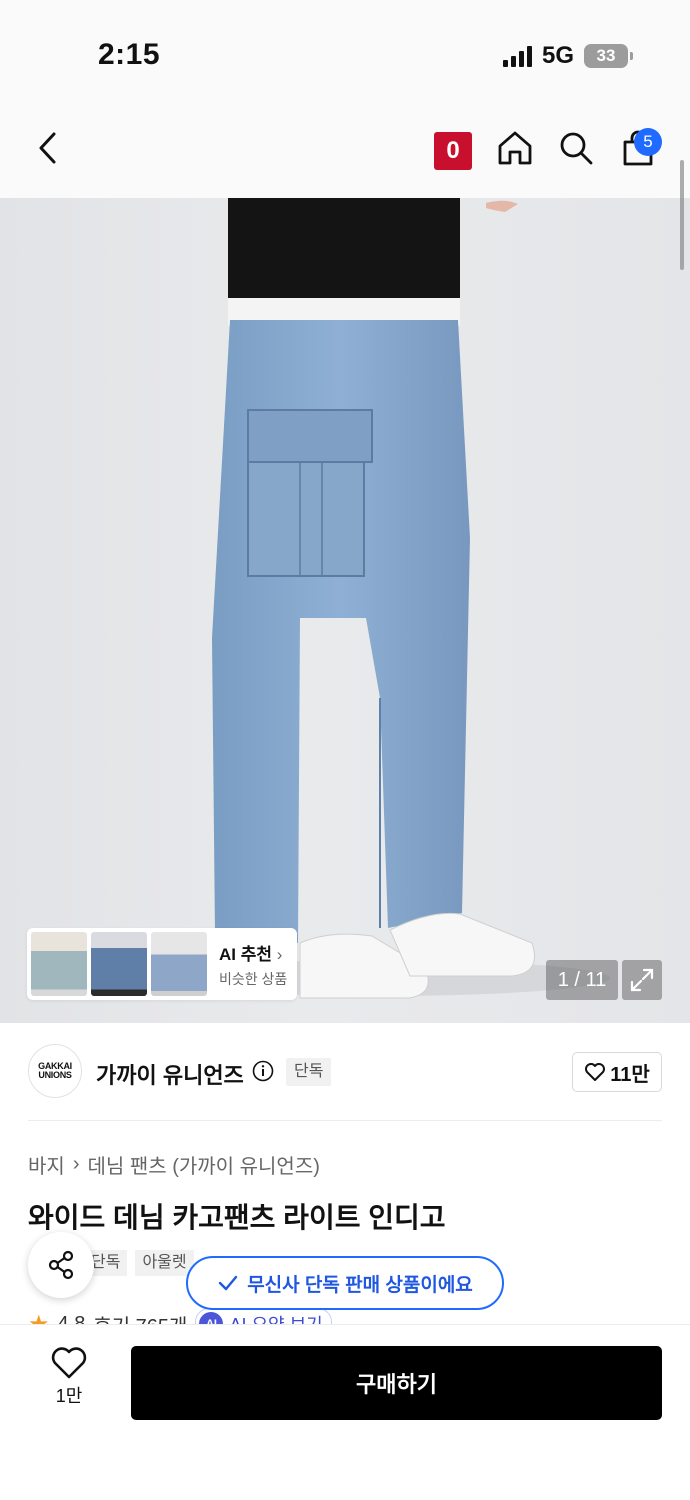  Describe the element at coordinates (557, 55) in the screenshot. I see `network-type: 5G` at that location.